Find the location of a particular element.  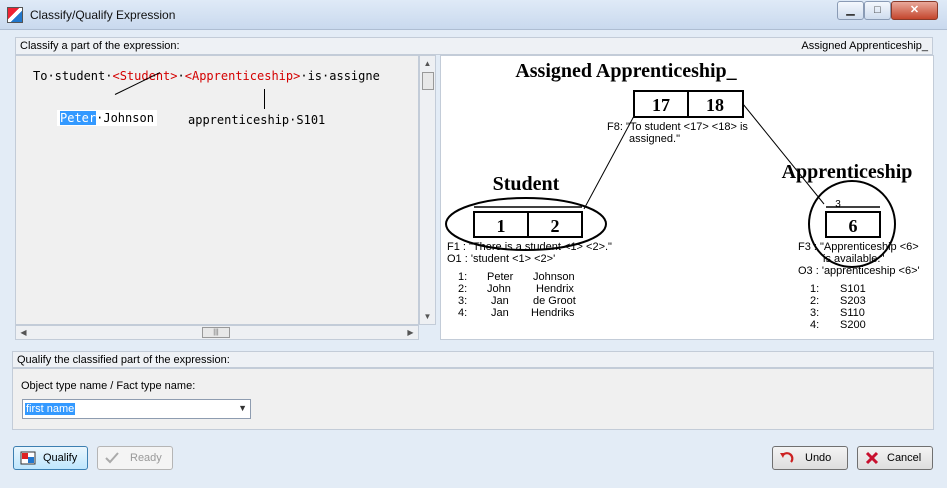

cancel-button: Cancel is located at coordinates (895, 458).